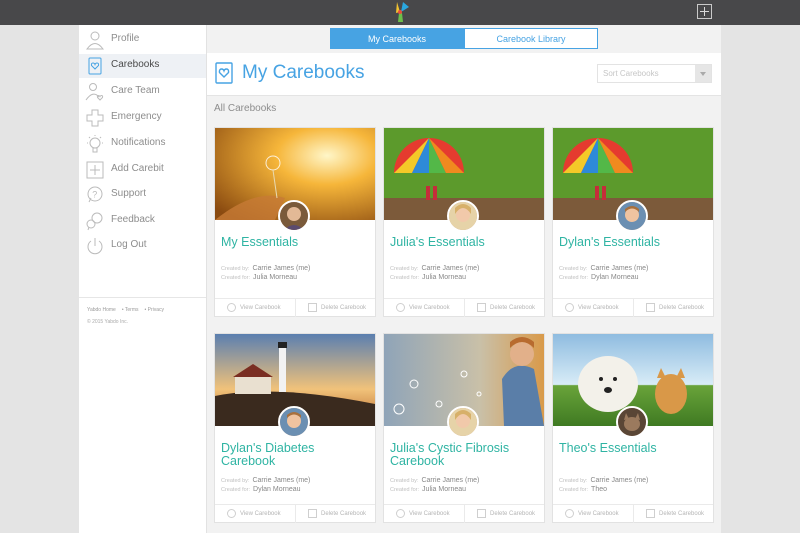 This screenshot has width=800, height=533. I want to click on top-bar, so click(400, 12).